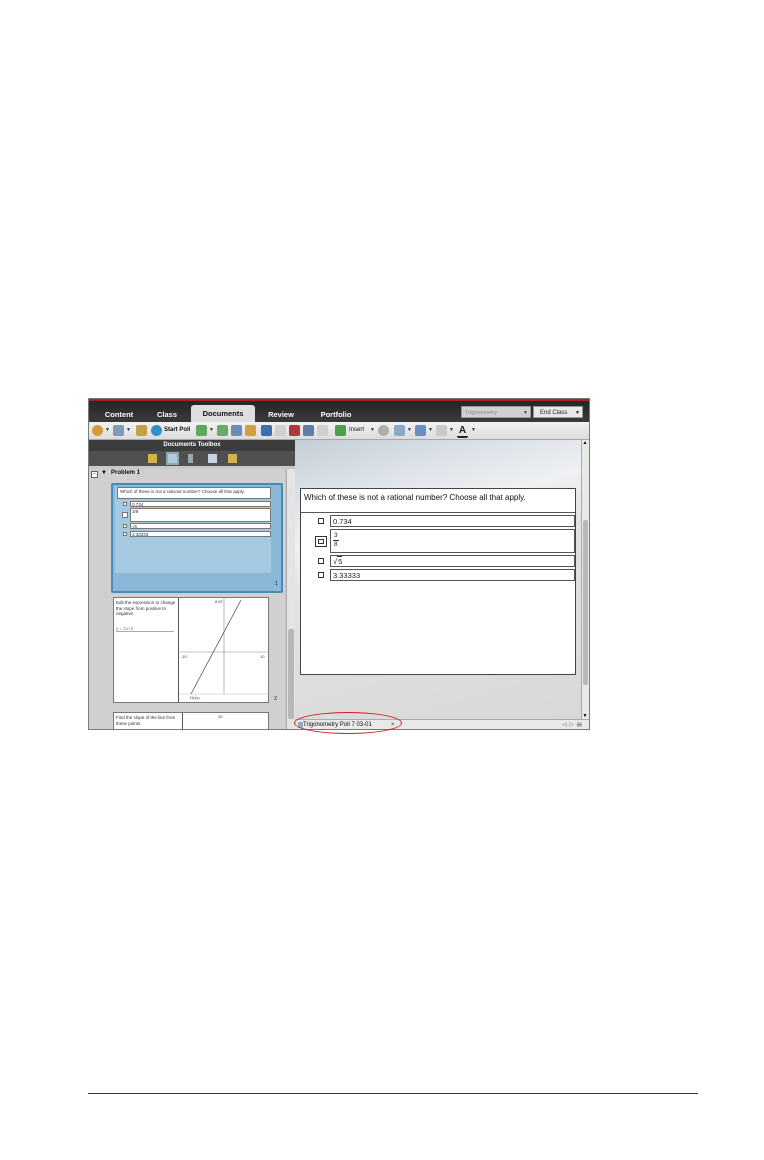 This screenshot has width=764, height=1160. Describe the element at coordinates (420, 430) in the screenshot. I see `fill-color-icon` at that location.